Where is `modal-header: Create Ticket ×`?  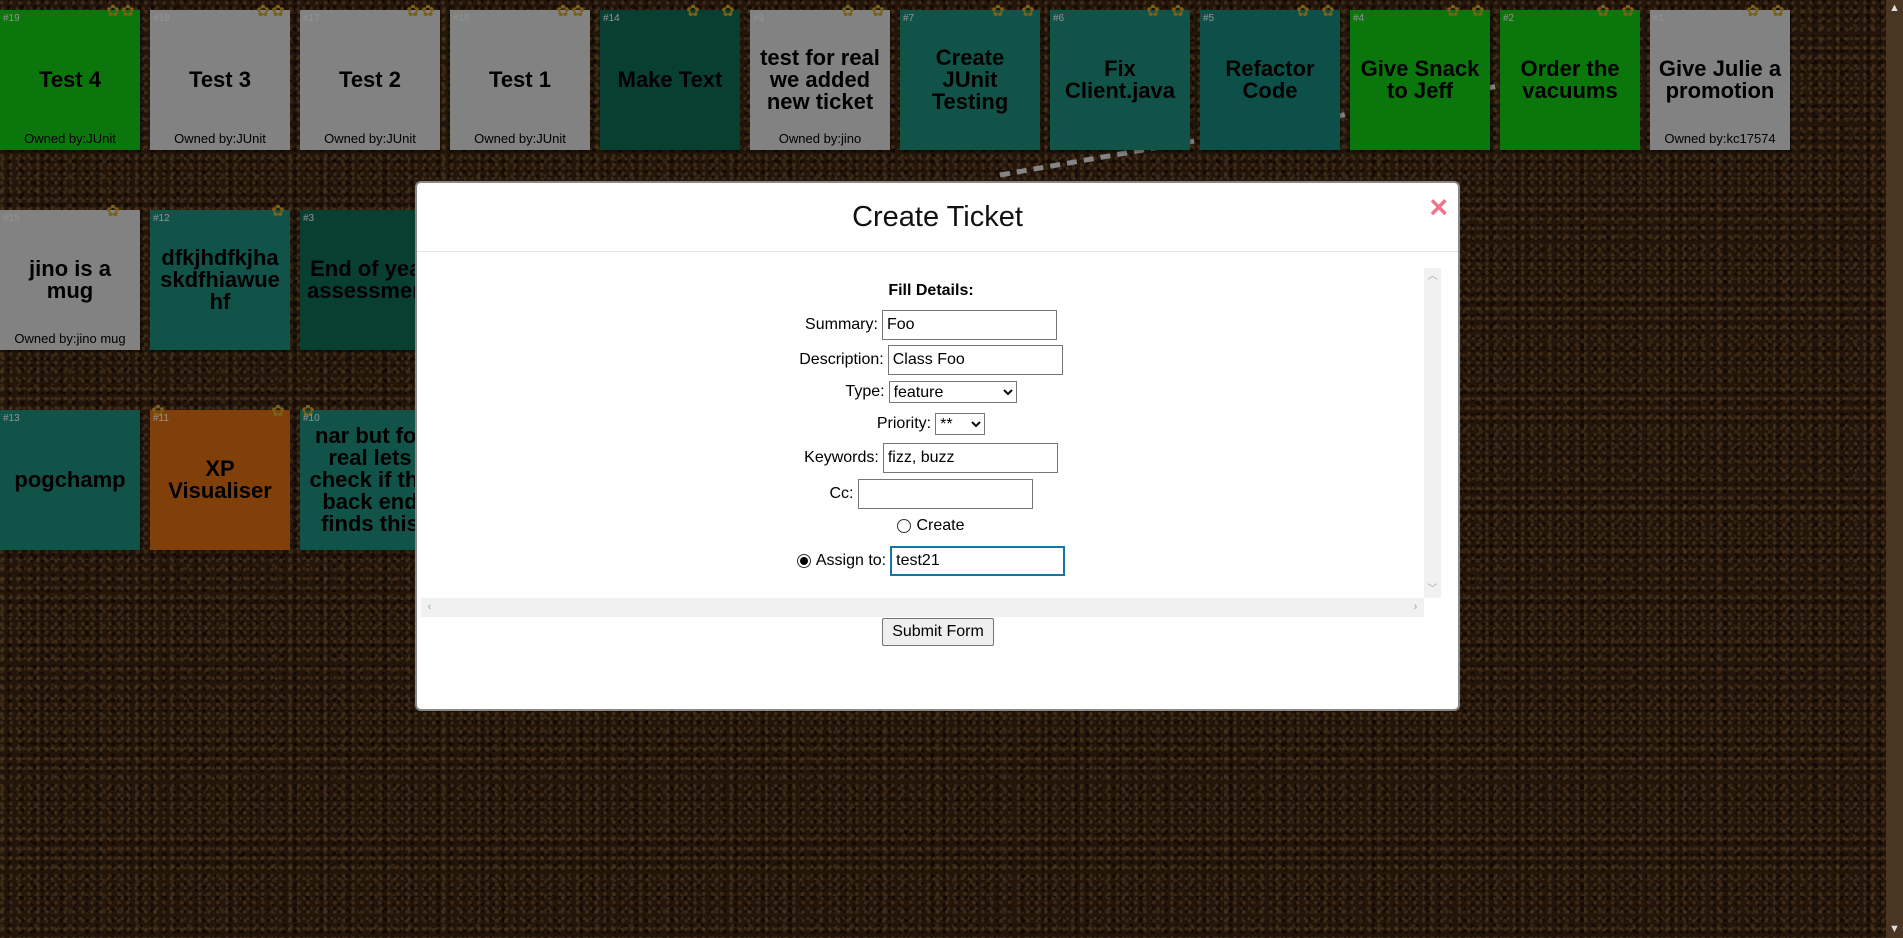 modal-header: Create Ticket × is located at coordinates (937, 217).